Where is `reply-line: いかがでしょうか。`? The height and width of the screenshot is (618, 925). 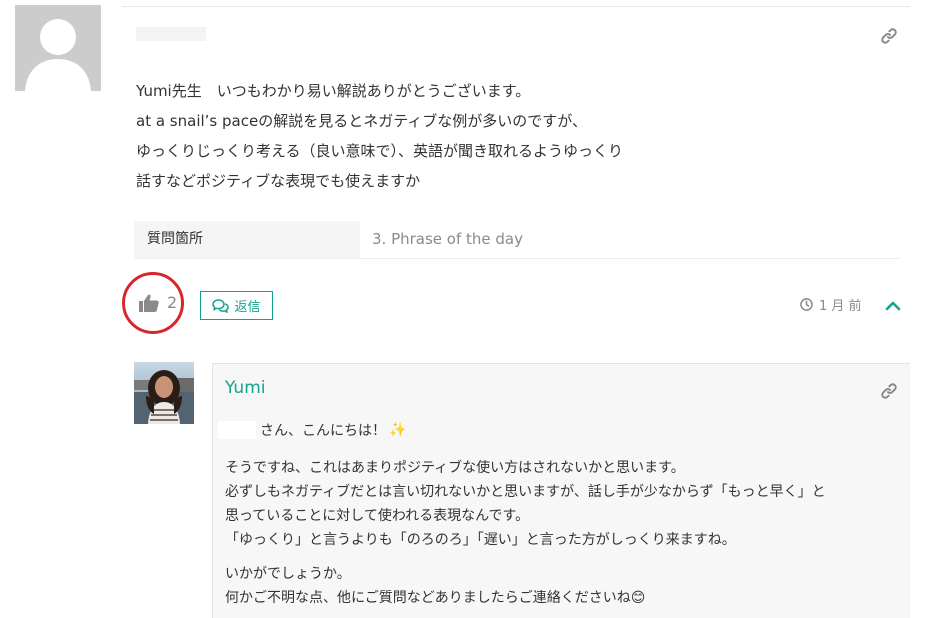
reply-line: いかがでしょうか。 is located at coordinates (288, 574).